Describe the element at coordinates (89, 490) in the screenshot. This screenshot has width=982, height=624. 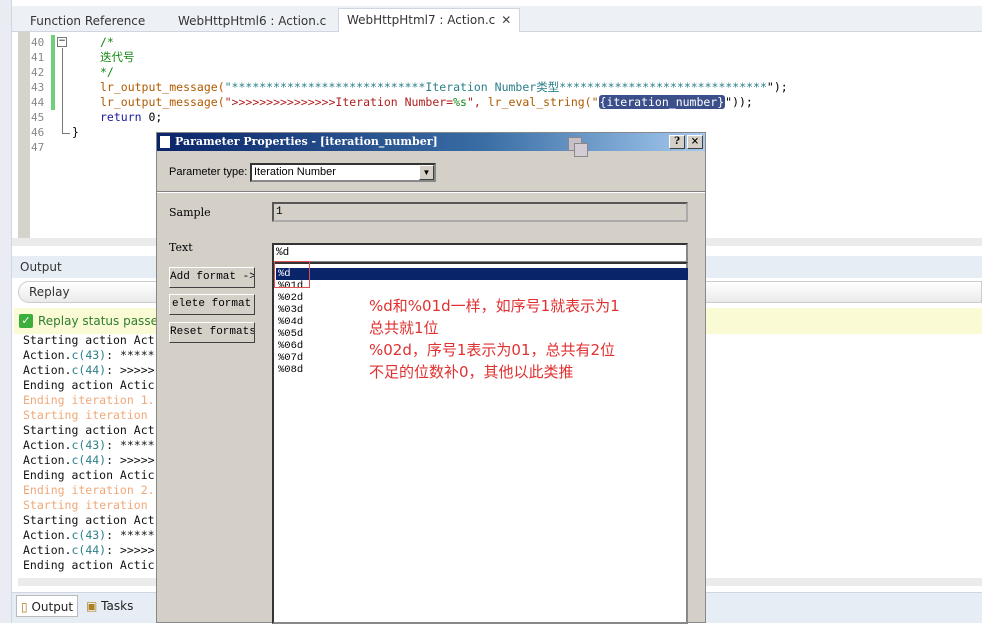
I see `log-line: Ending iteration 2.` at that location.